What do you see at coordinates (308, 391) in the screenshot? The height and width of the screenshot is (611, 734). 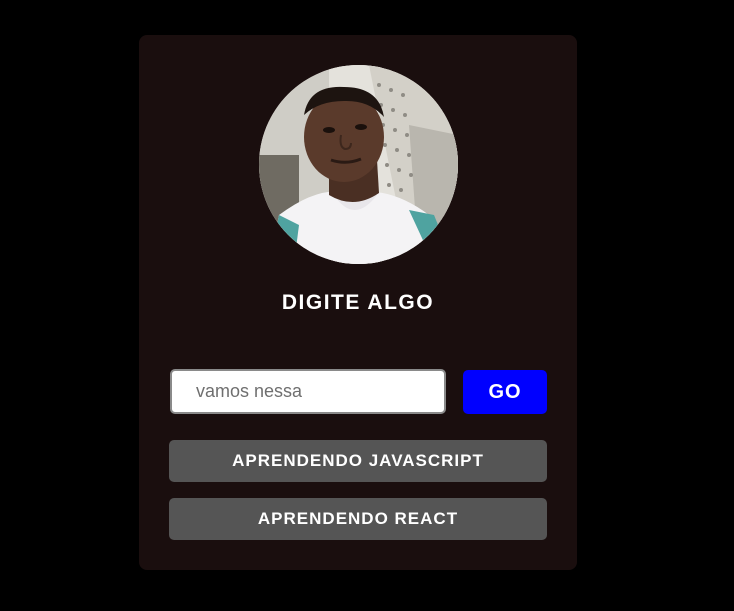 I see `search-input` at bounding box center [308, 391].